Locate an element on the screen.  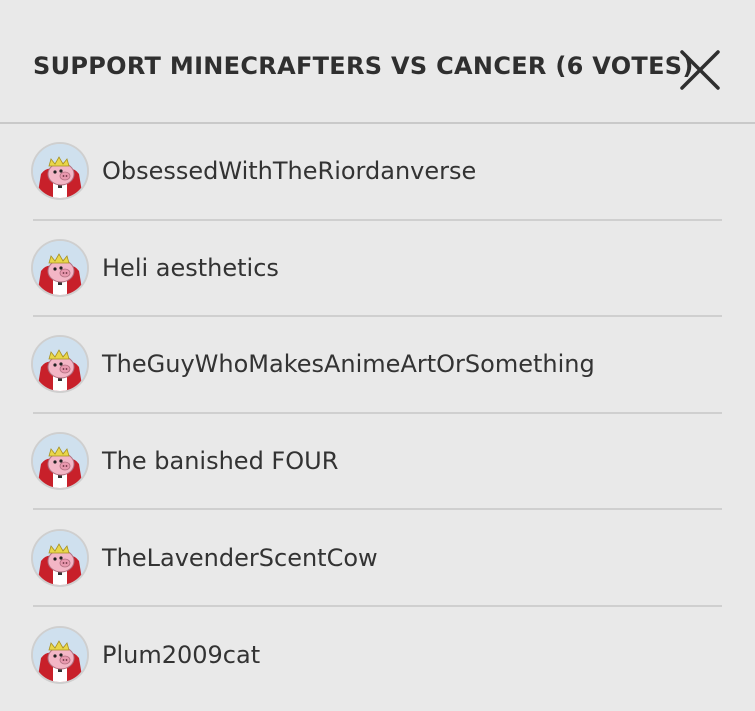
voter-item: TheLavenderScentCow is located at coordinates (377, 558).